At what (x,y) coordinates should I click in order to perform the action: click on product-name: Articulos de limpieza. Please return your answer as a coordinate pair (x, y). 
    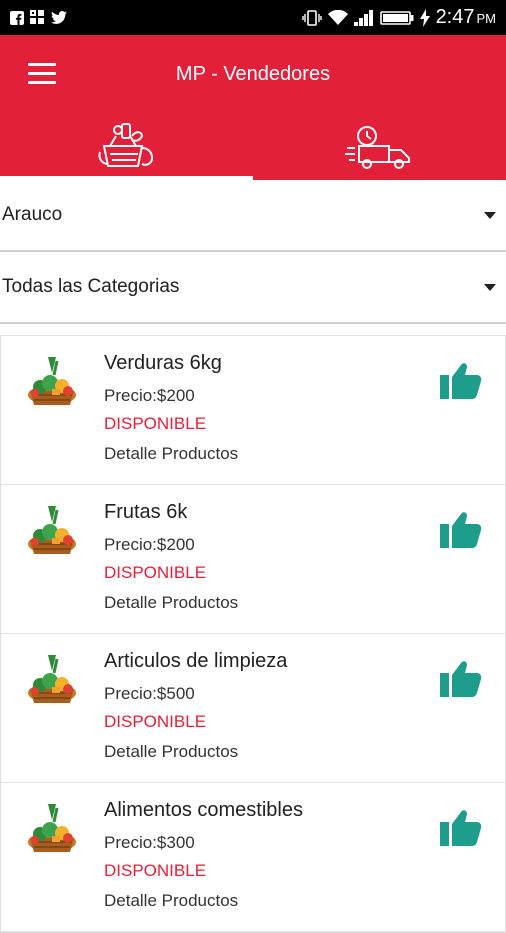
    Looking at the image, I should click on (196, 661).